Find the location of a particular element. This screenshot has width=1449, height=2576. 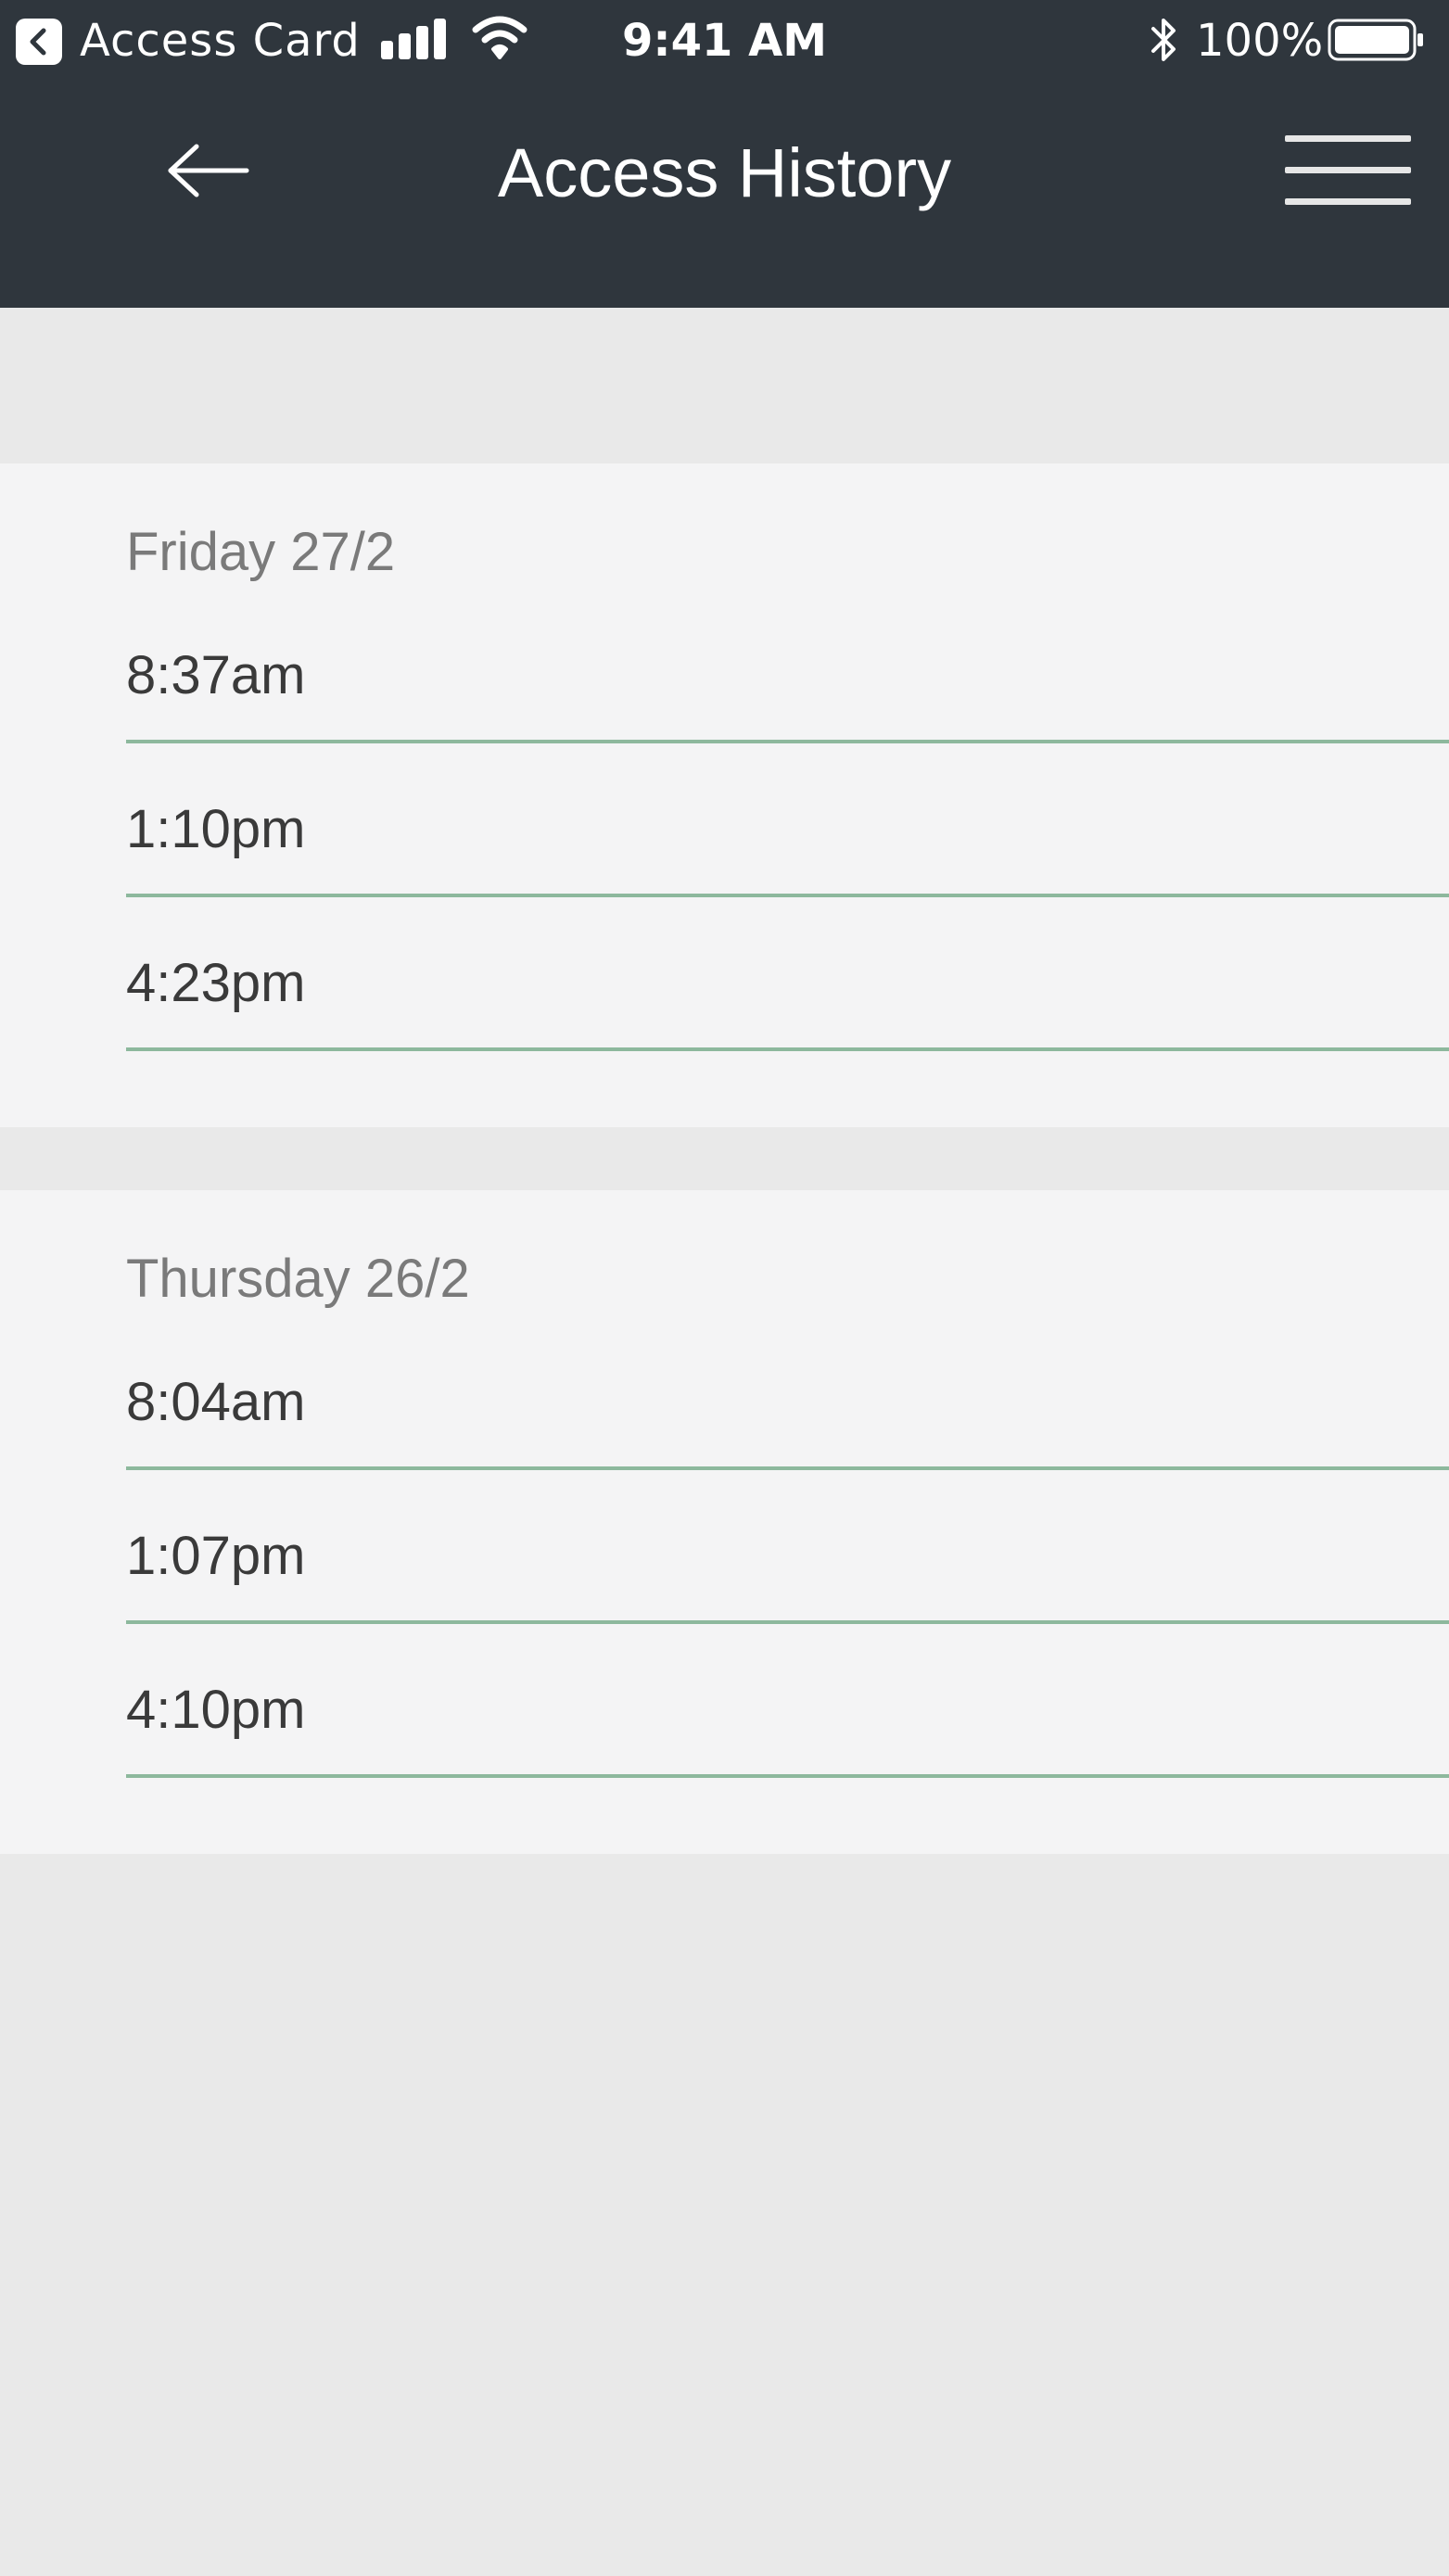

page-title: Access History is located at coordinates (724, 172).